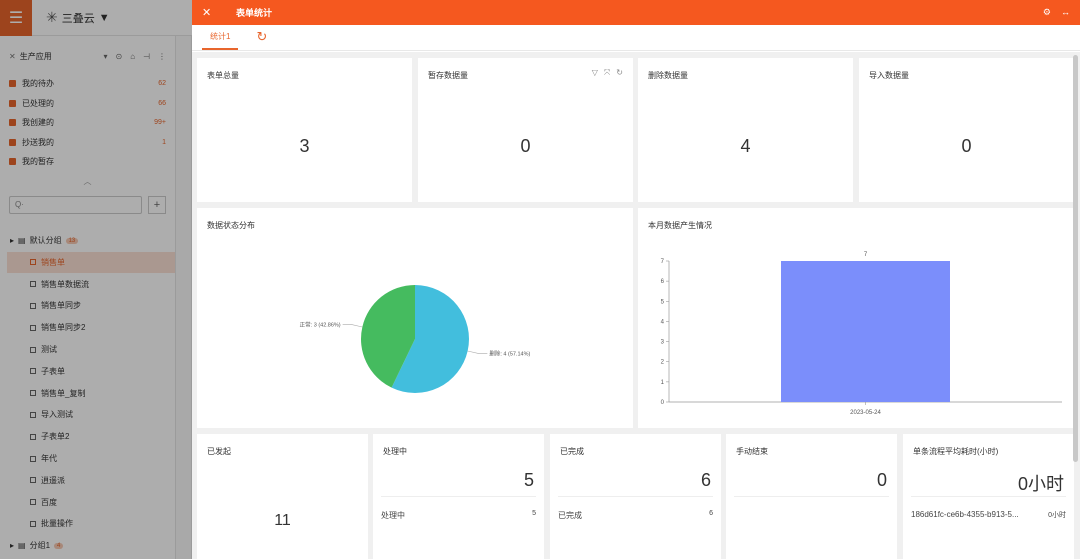 The height and width of the screenshot is (559, 1080). Describe the element at coordinates (663, 282) in the screenshot. I see `y-tick-label: 6` at that location.